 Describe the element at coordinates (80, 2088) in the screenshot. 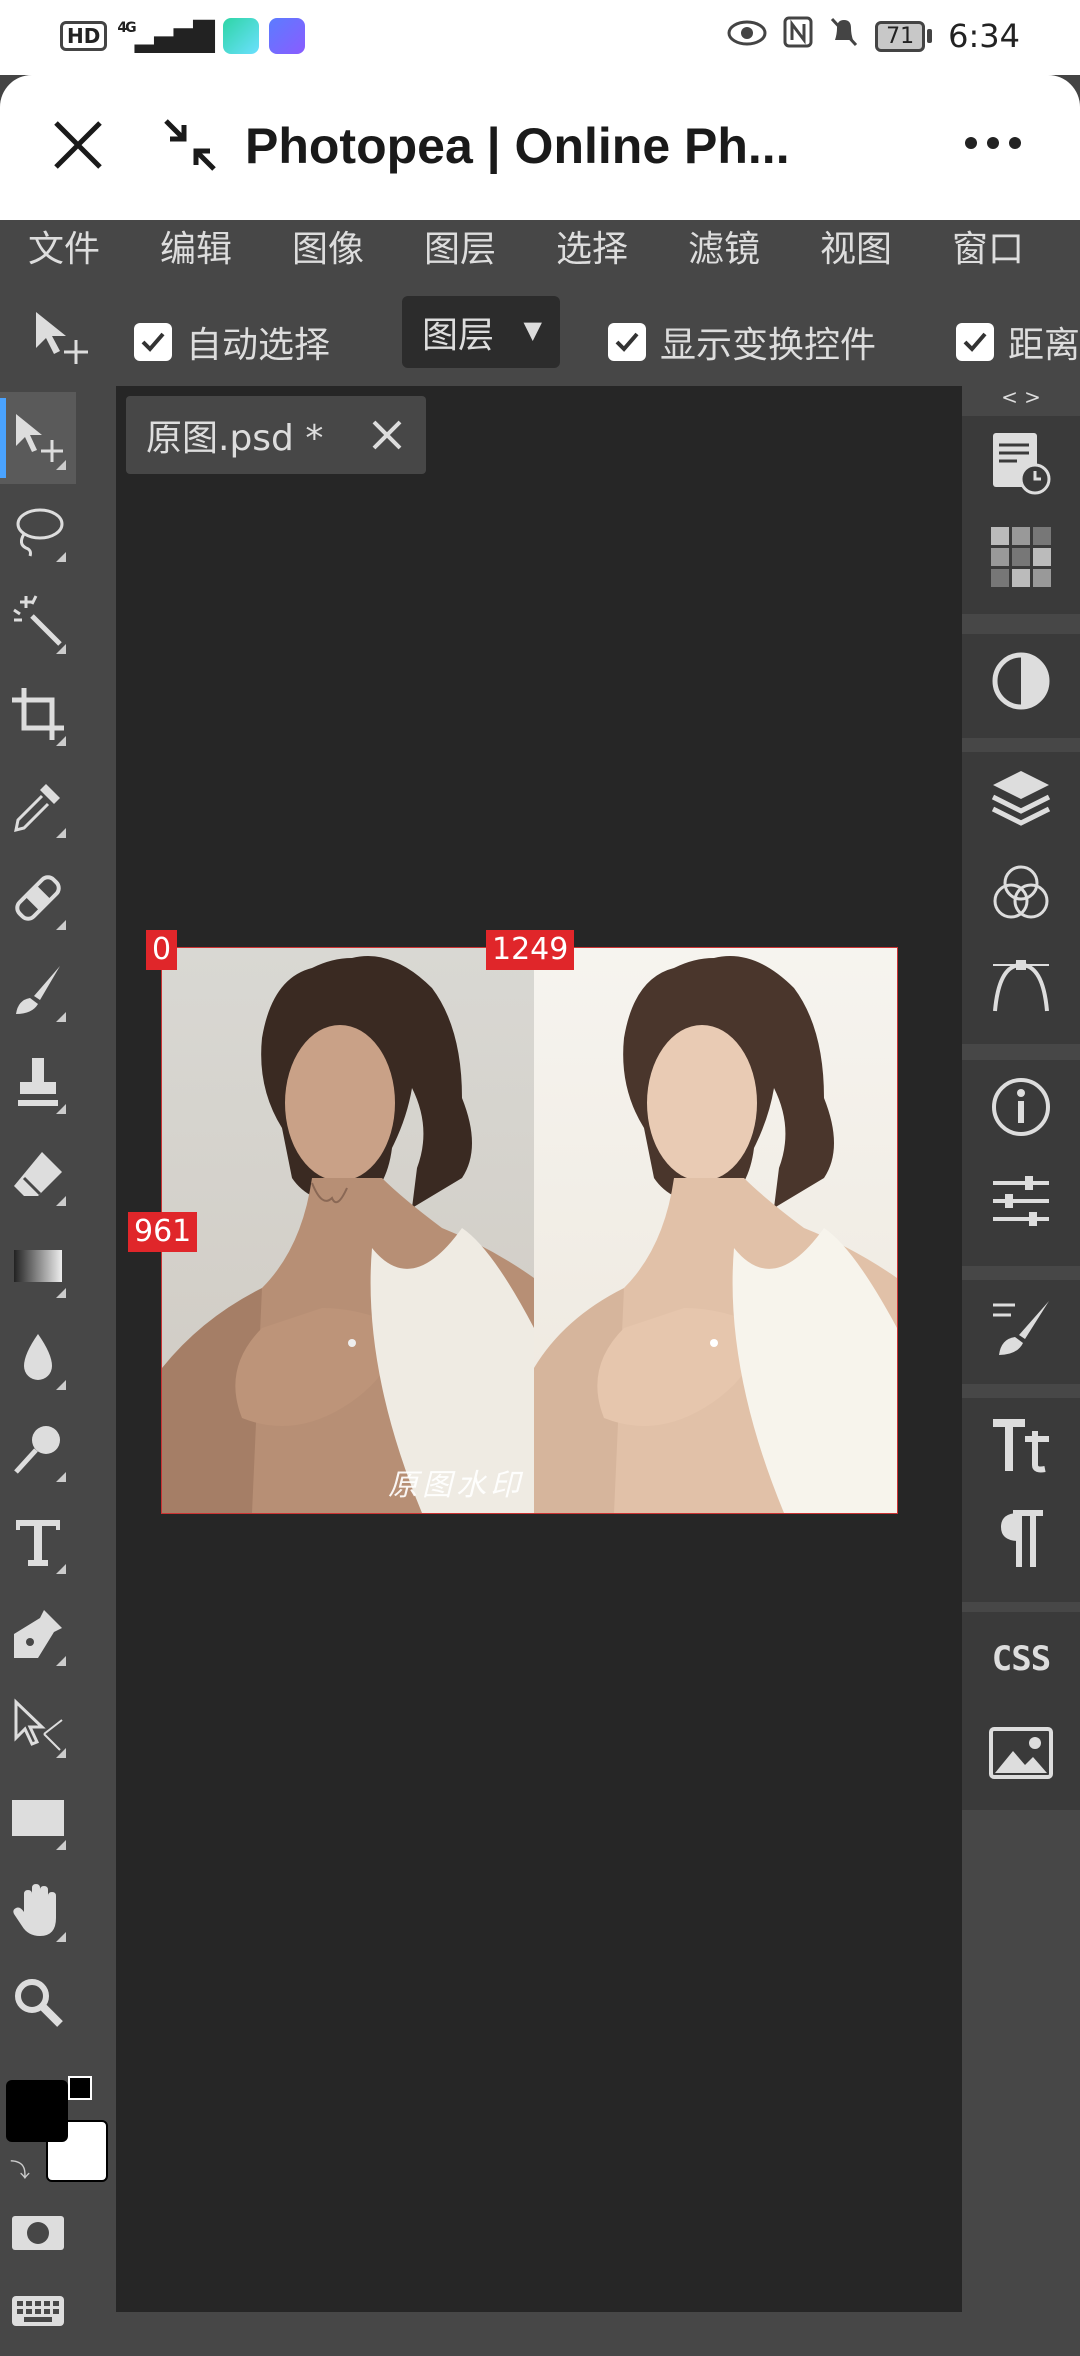

I see `default-colors-icon` at that location.